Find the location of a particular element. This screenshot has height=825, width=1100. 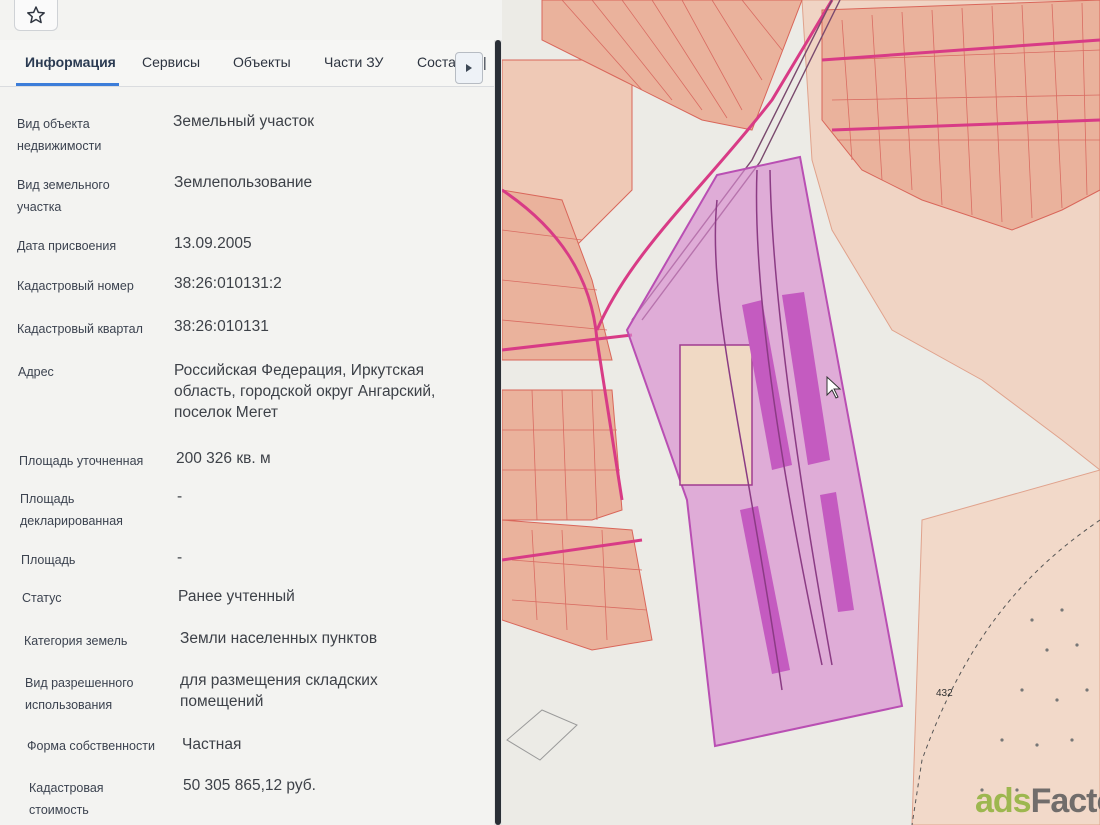

parcel-type-value: Землепользование is located at coordinates (243, 182).